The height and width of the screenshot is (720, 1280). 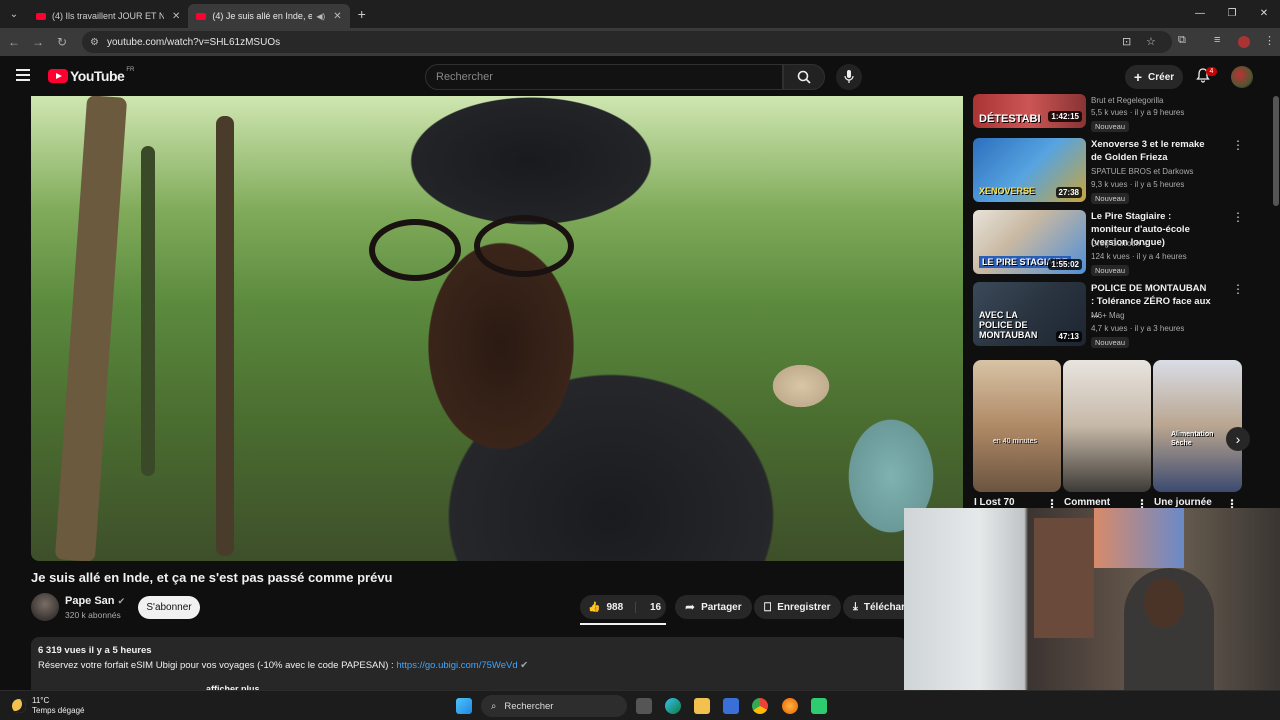 What do you see at coordinates (201, 16) in the screenshot?
I see `youtube-favicon-icon` at bounding box center [201, 16].